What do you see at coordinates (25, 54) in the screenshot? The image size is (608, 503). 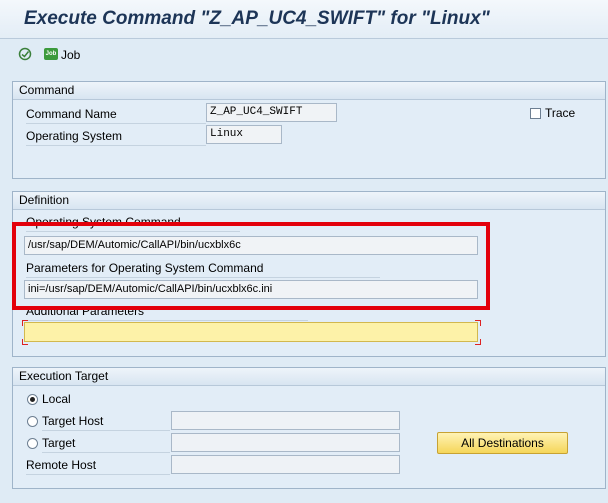 I see `execute-icon` at bounding box center [25, 54].